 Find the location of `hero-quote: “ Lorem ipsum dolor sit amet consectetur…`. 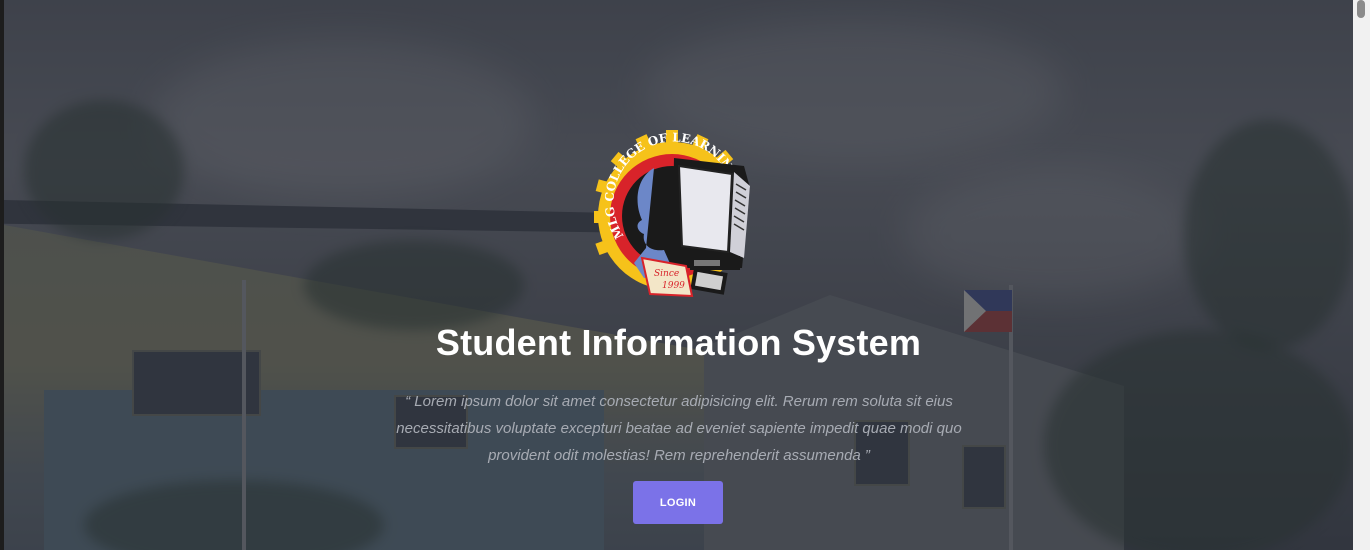

hero-quote: “ Lorem ipsum dolor sit amet consectetur… is located at coordinates (679, 428).